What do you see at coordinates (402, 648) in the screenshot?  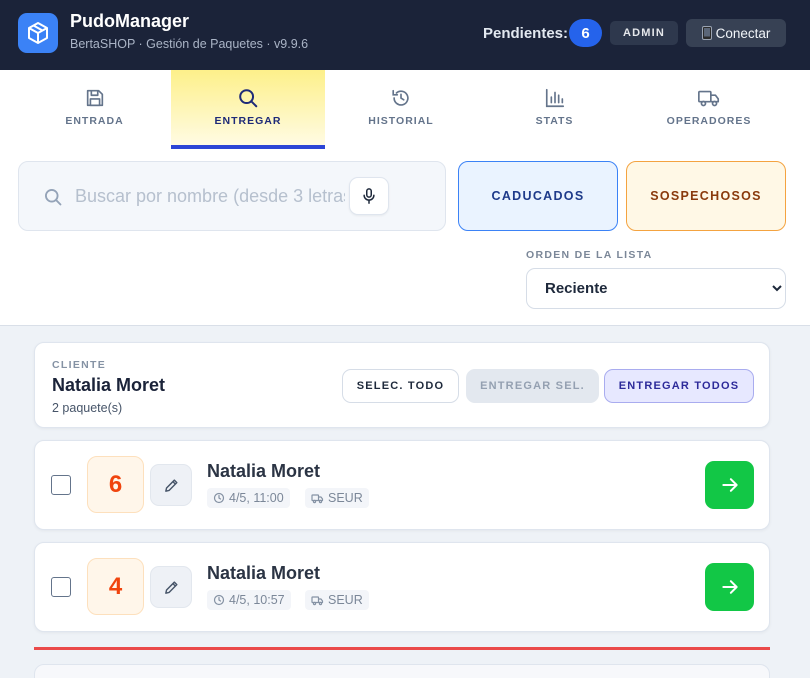 I see `group-divider` at bounding box center [402, 648].